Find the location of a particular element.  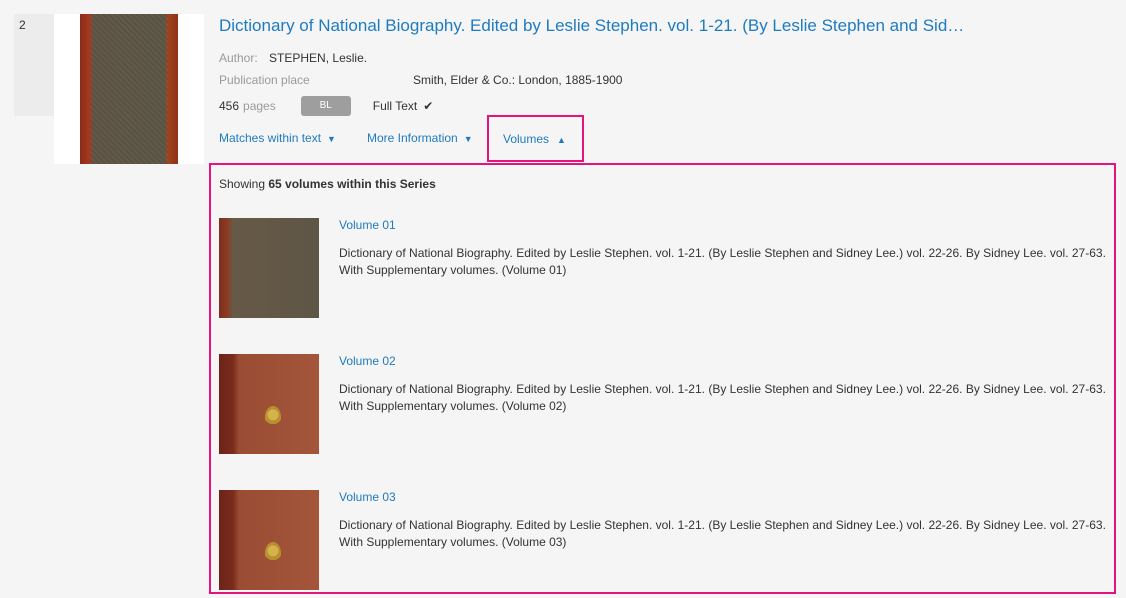

book-cover-thumbnail is located at coordinates (129, 89).